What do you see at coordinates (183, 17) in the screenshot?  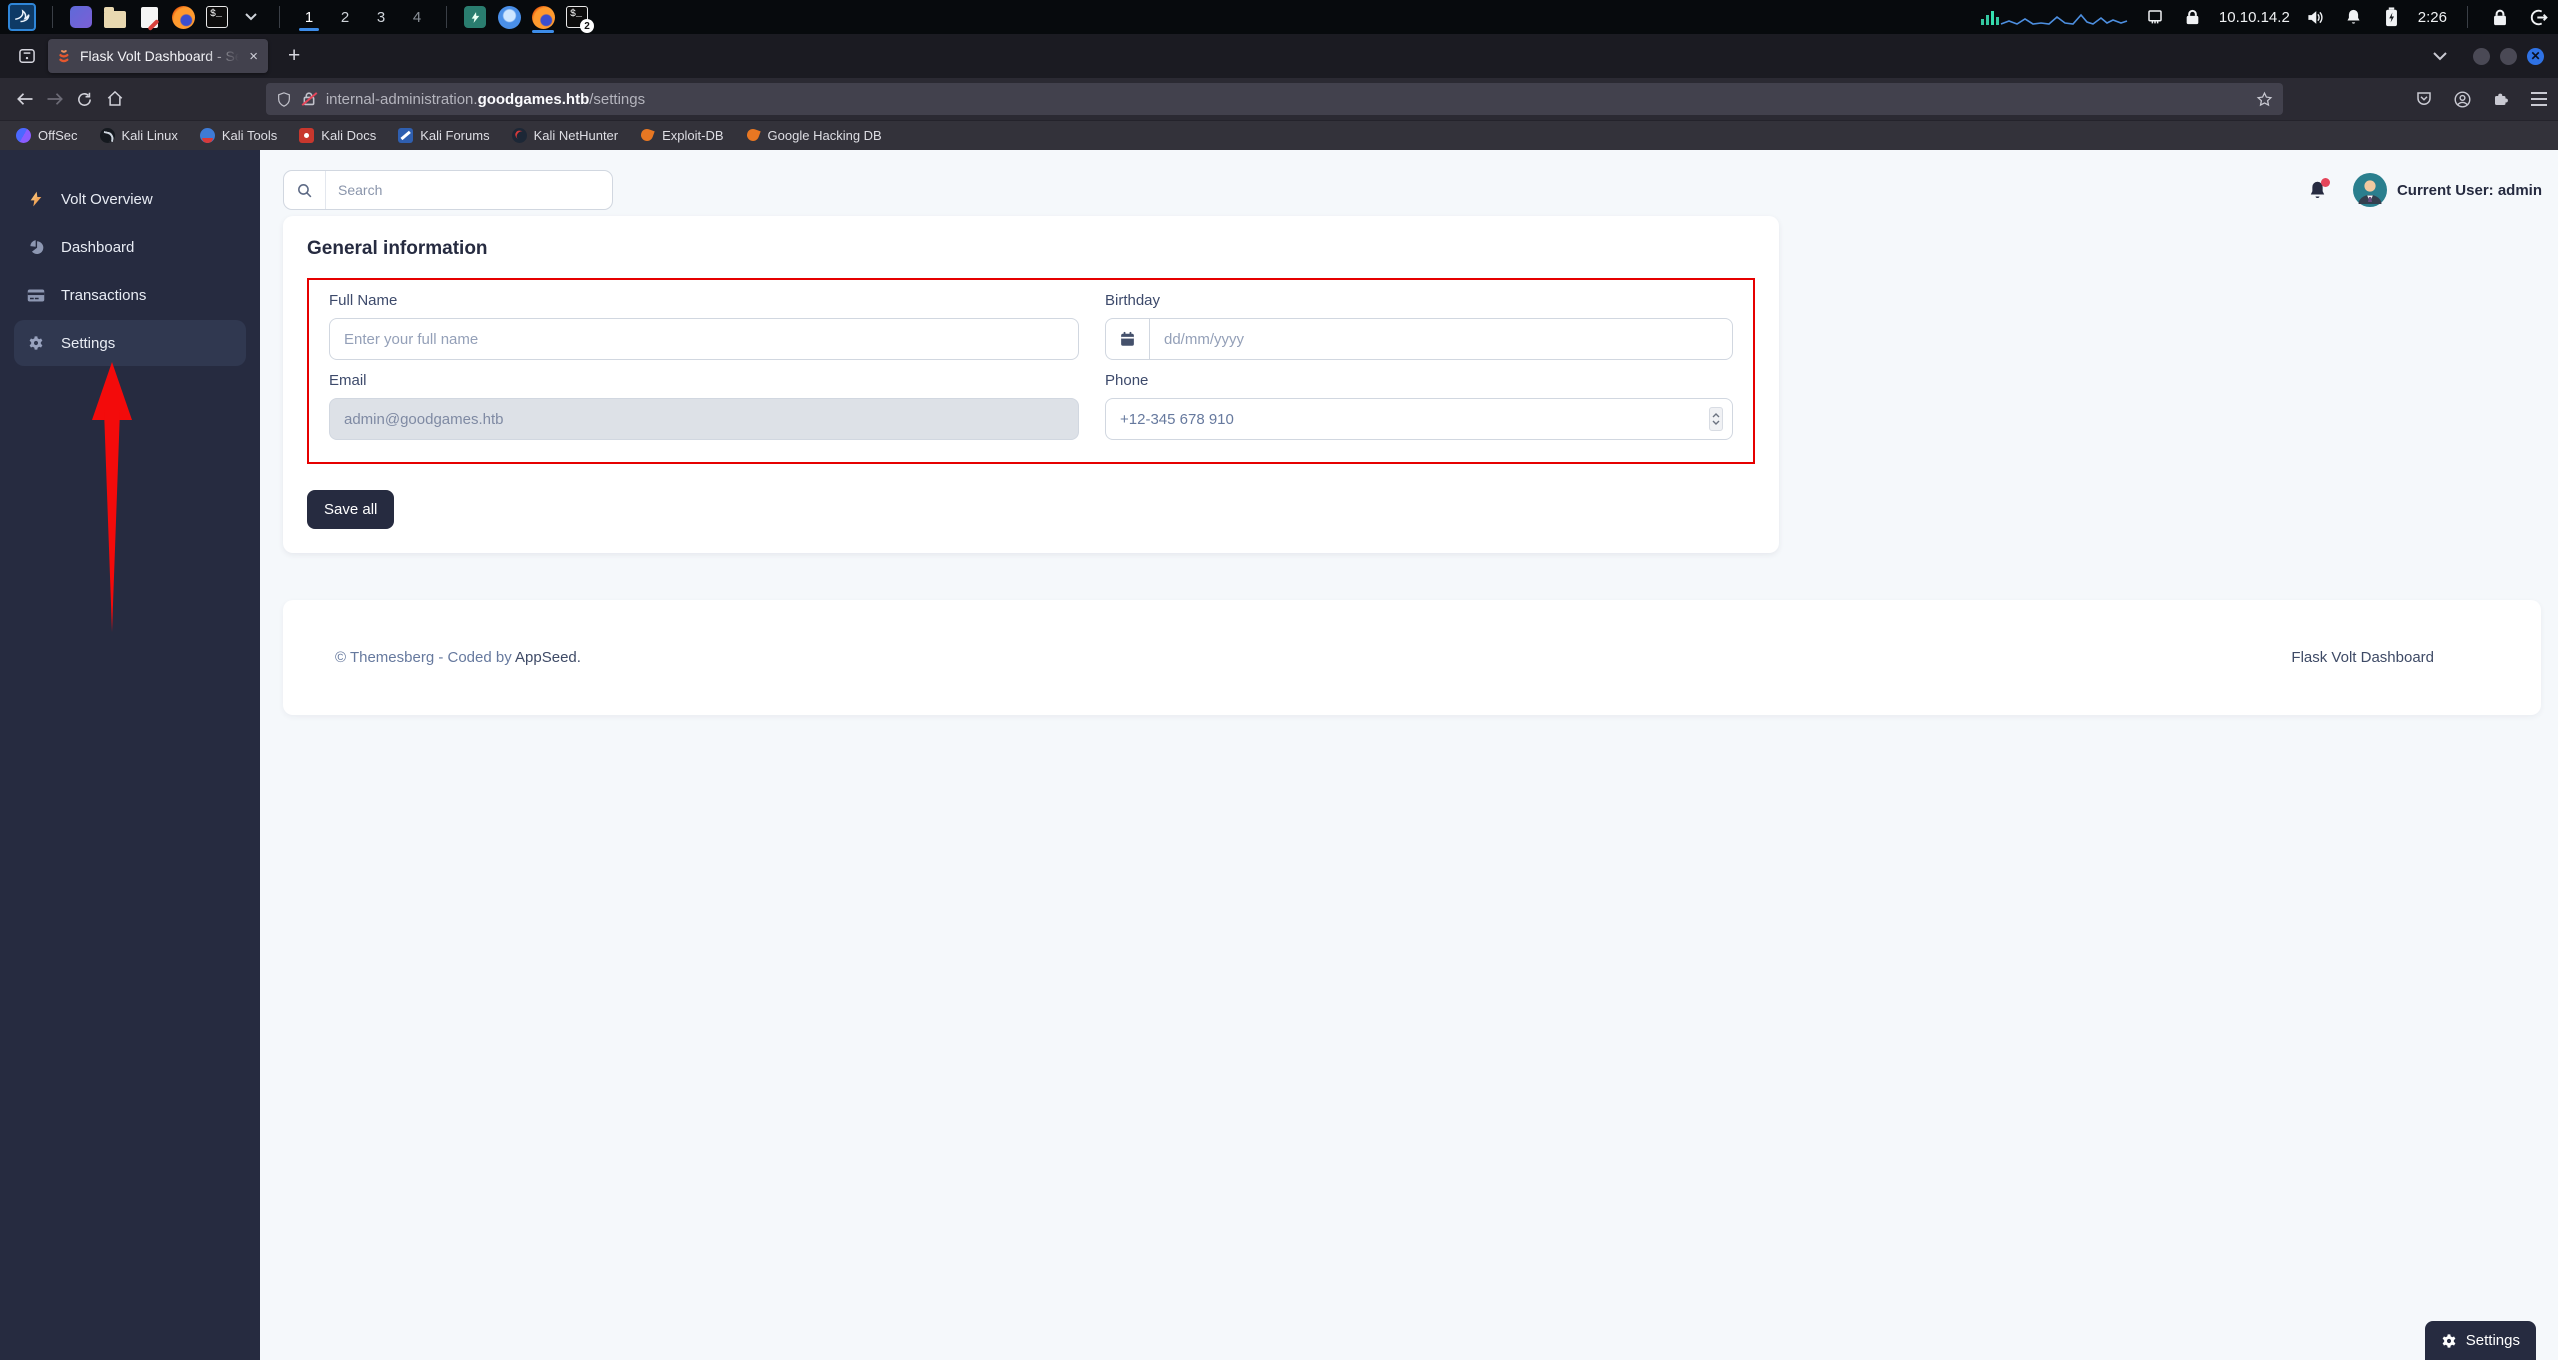 I see `firefox-icon` at bounding box center [183, 17].